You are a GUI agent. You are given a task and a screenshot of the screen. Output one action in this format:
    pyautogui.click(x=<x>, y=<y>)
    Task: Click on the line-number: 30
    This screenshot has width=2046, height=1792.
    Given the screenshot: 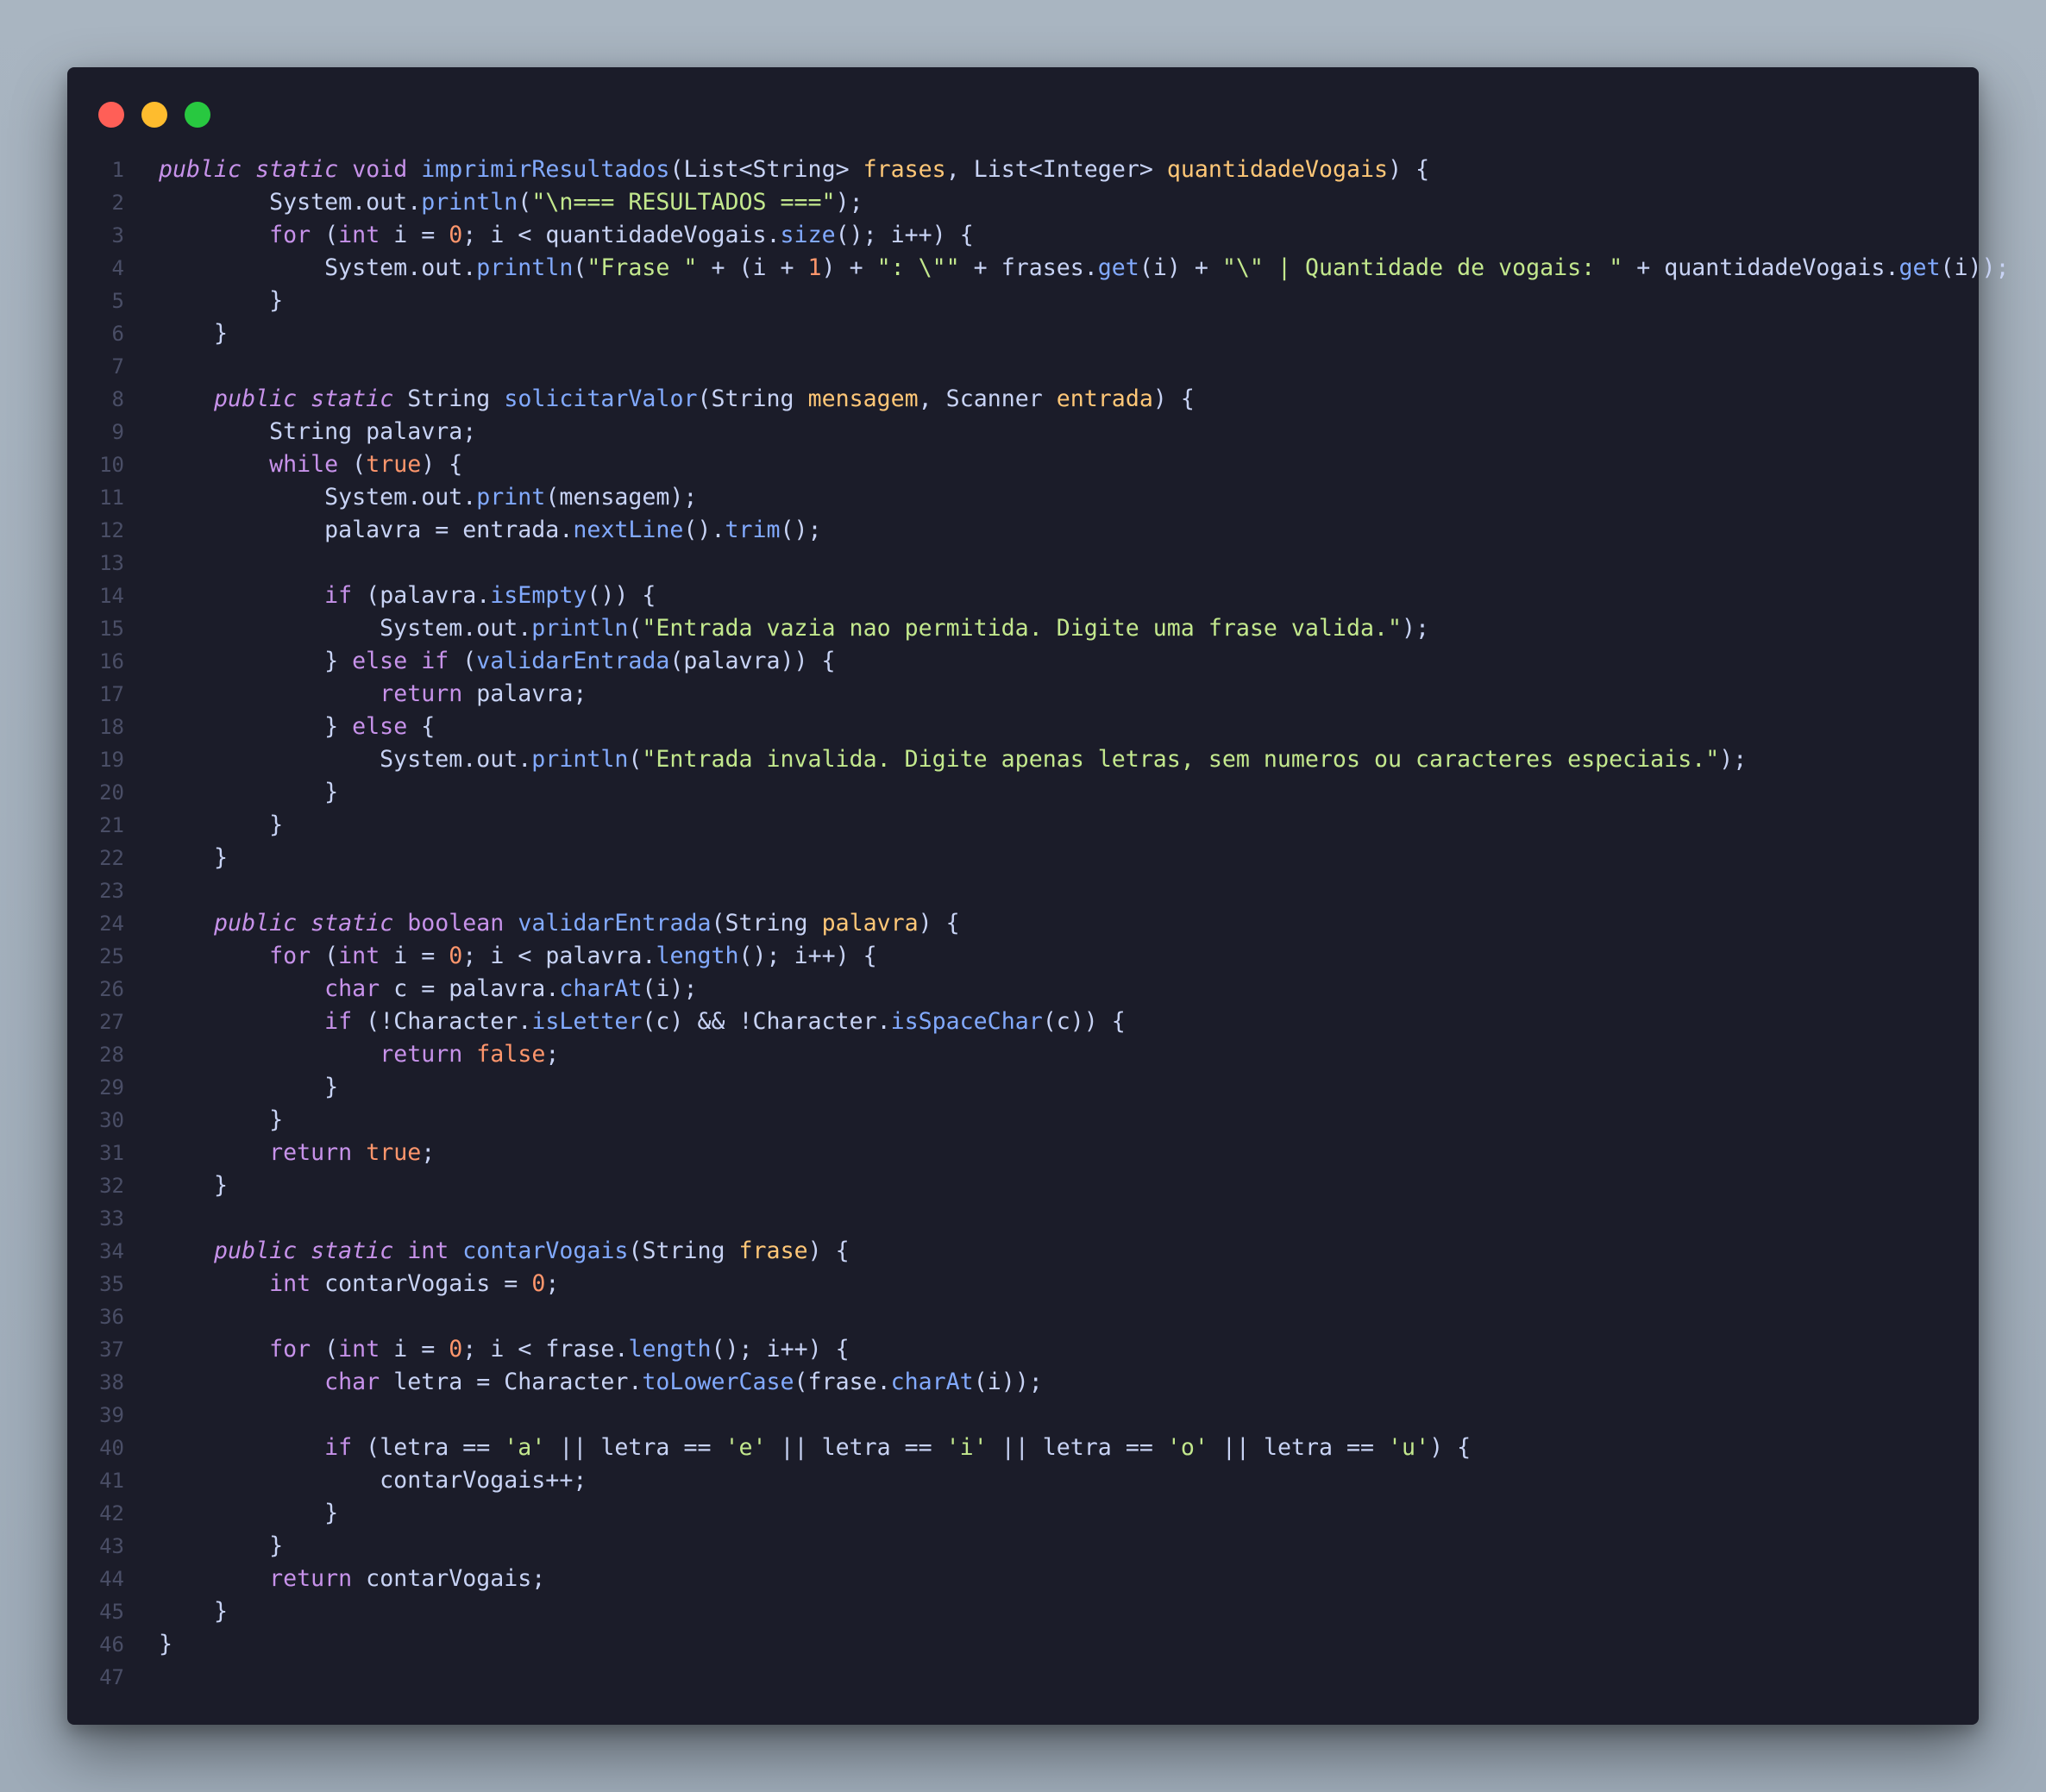 What is the action you would take?
    pyautogui.click(x=112, y=1120)
    